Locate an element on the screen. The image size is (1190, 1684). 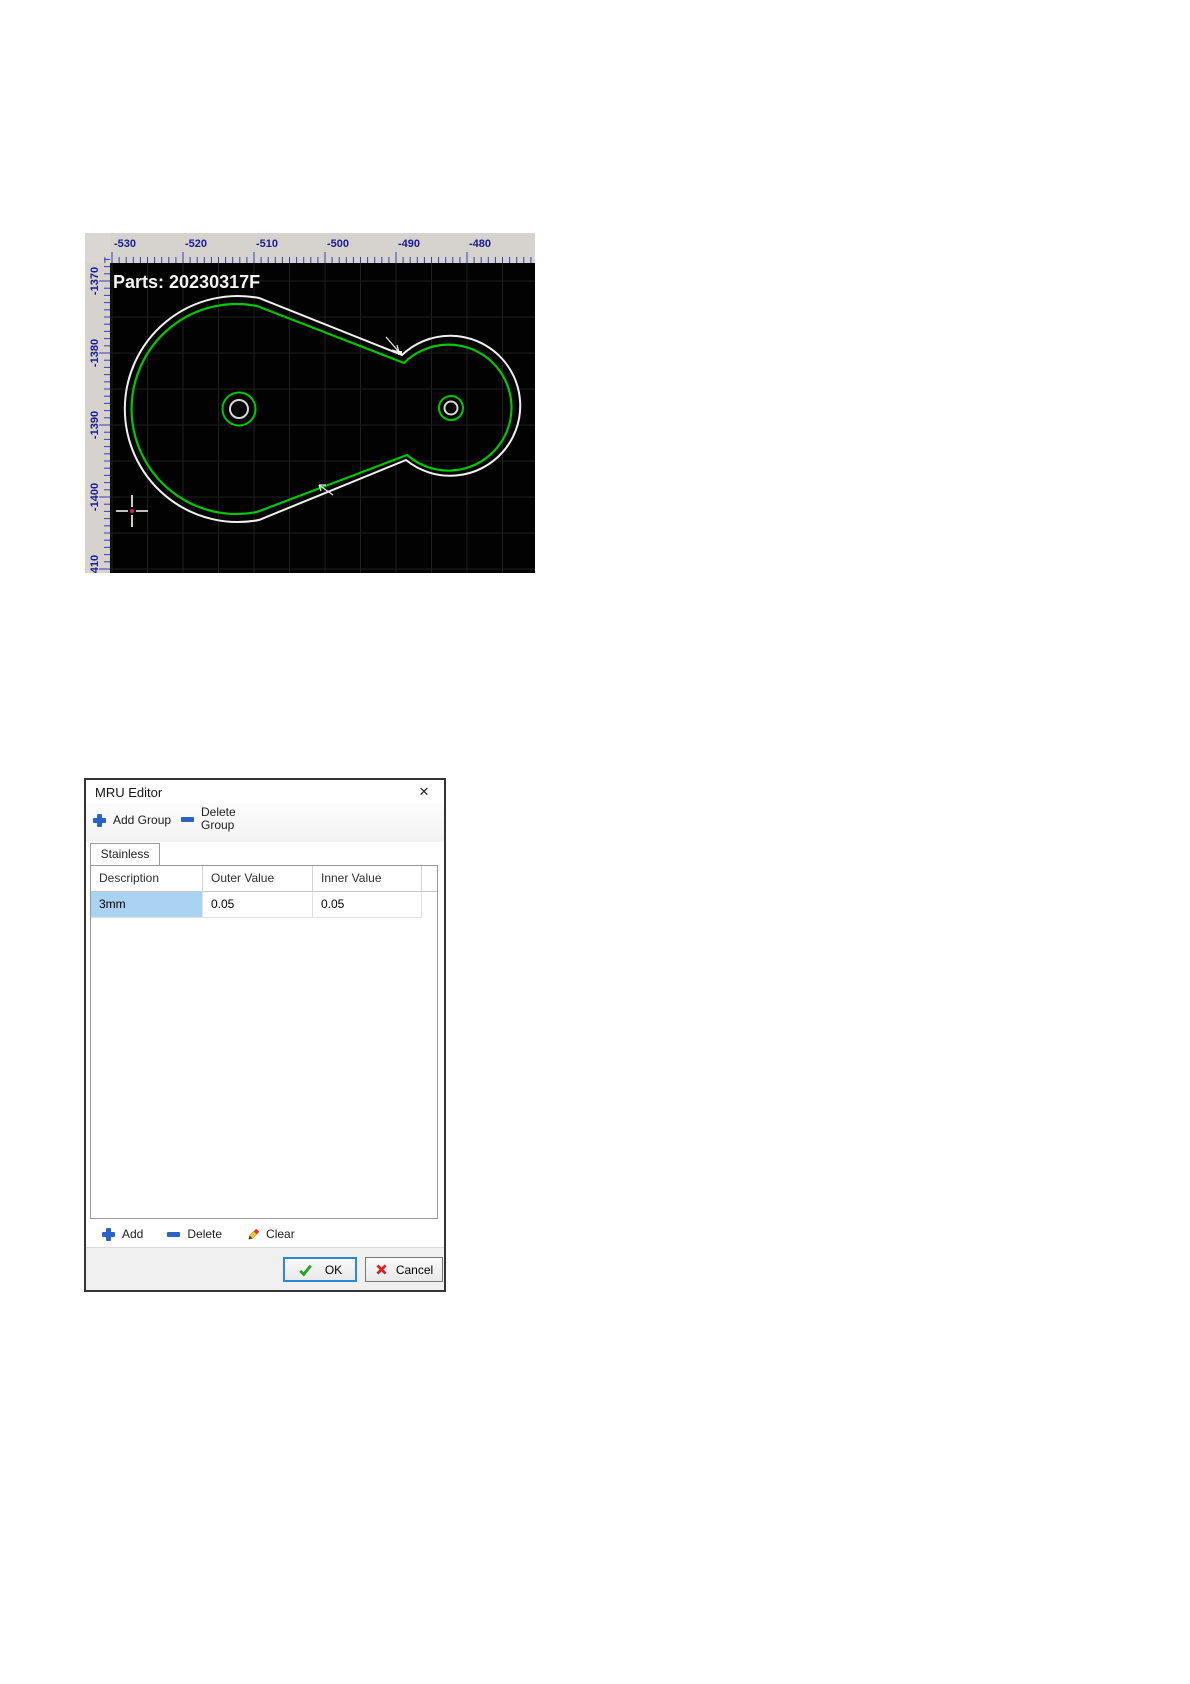
ruler-label: -1410 is located at coordinates (95, 564).